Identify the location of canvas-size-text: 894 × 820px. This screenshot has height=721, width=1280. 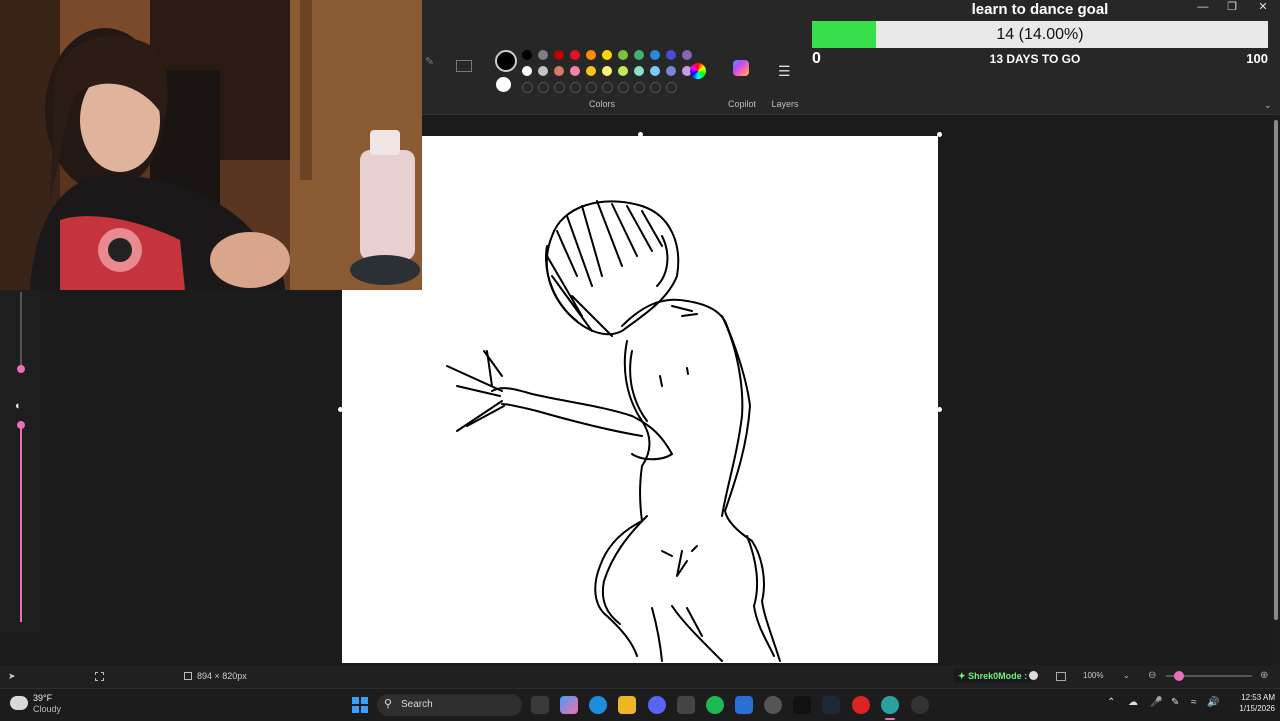
(222, 676).